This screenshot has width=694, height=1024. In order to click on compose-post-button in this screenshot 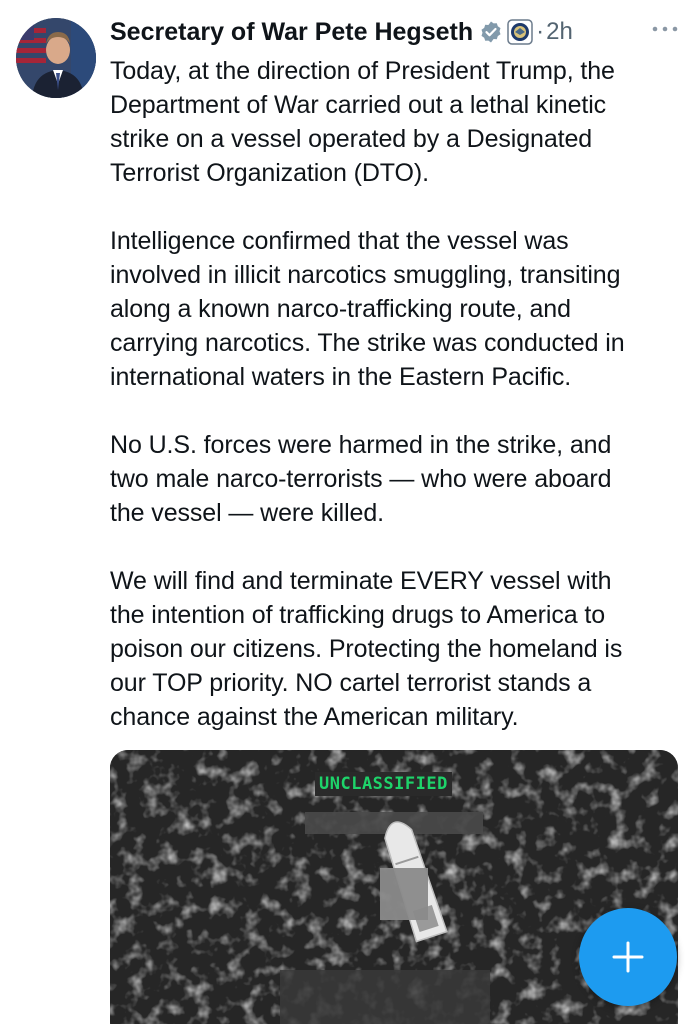, I will do `click(628, 957)`.